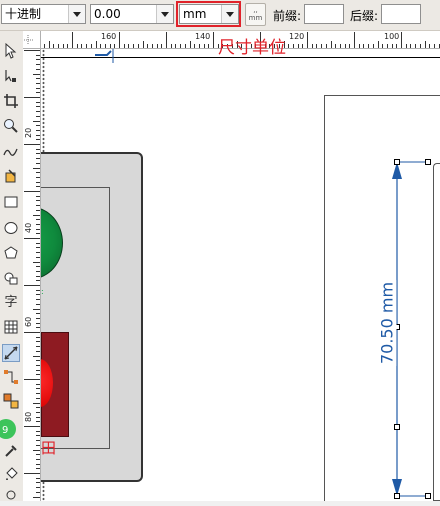 The width and height of the screenshot is (440, 506). I want to click on polygon-tool-icon, so click(11, 254).